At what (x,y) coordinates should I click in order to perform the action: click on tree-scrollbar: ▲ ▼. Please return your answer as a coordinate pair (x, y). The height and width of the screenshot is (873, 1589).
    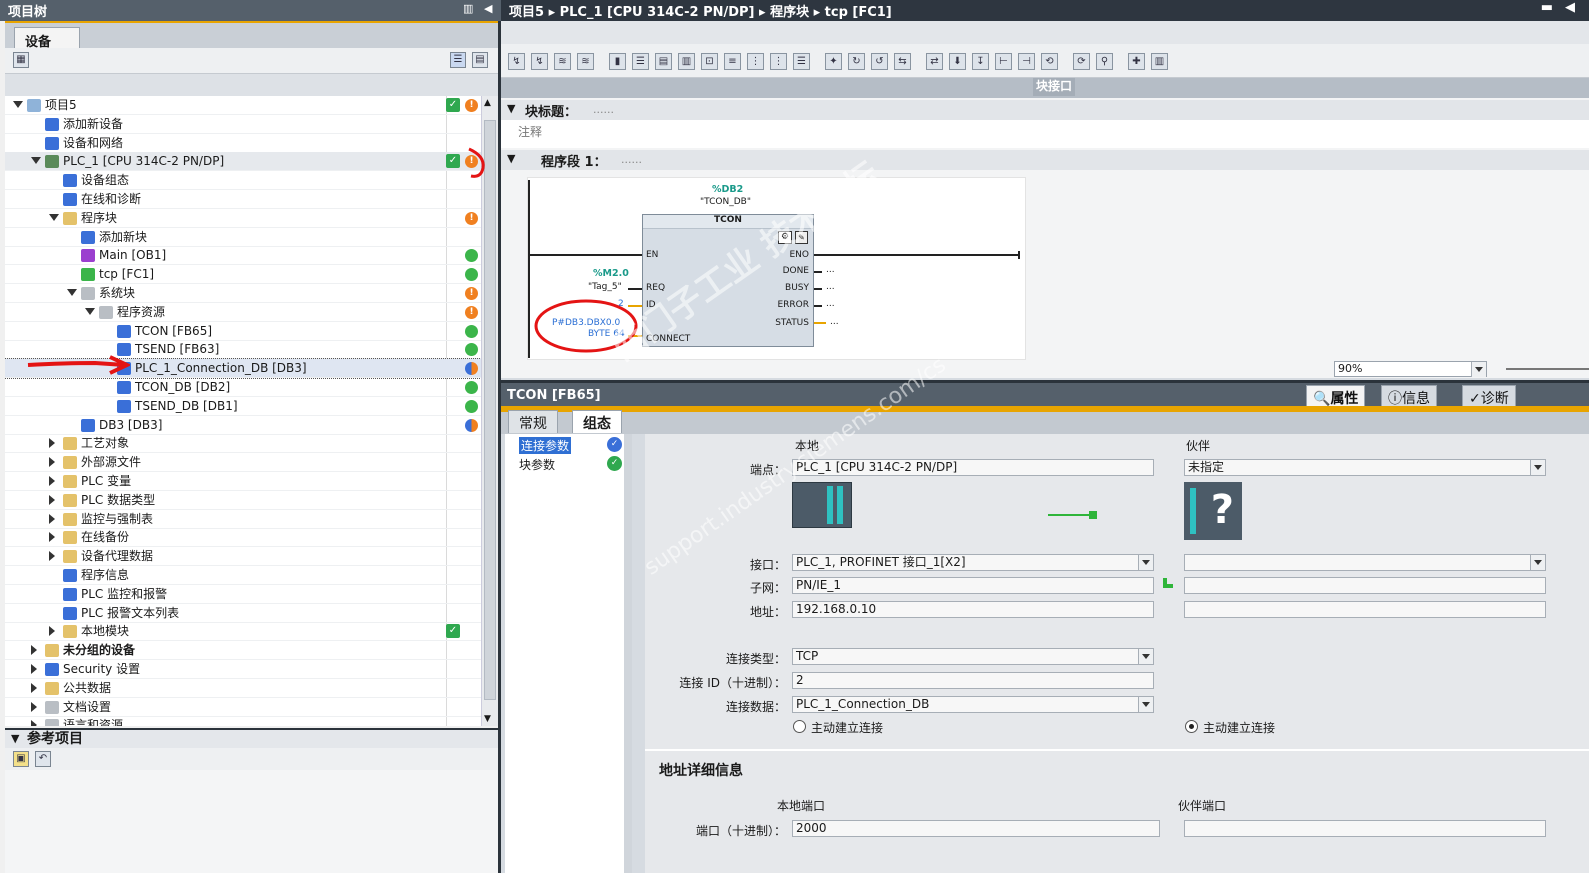
    Looking at the image, I should click on (489, 411).